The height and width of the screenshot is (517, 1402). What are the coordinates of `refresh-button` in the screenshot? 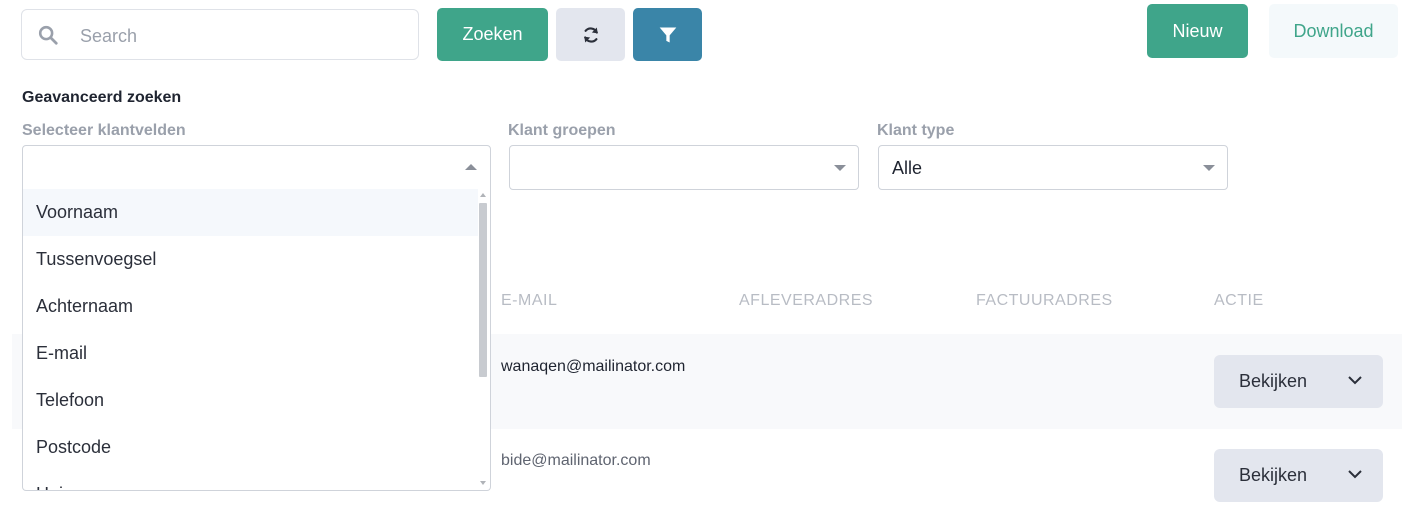 It's located at (590, 34).